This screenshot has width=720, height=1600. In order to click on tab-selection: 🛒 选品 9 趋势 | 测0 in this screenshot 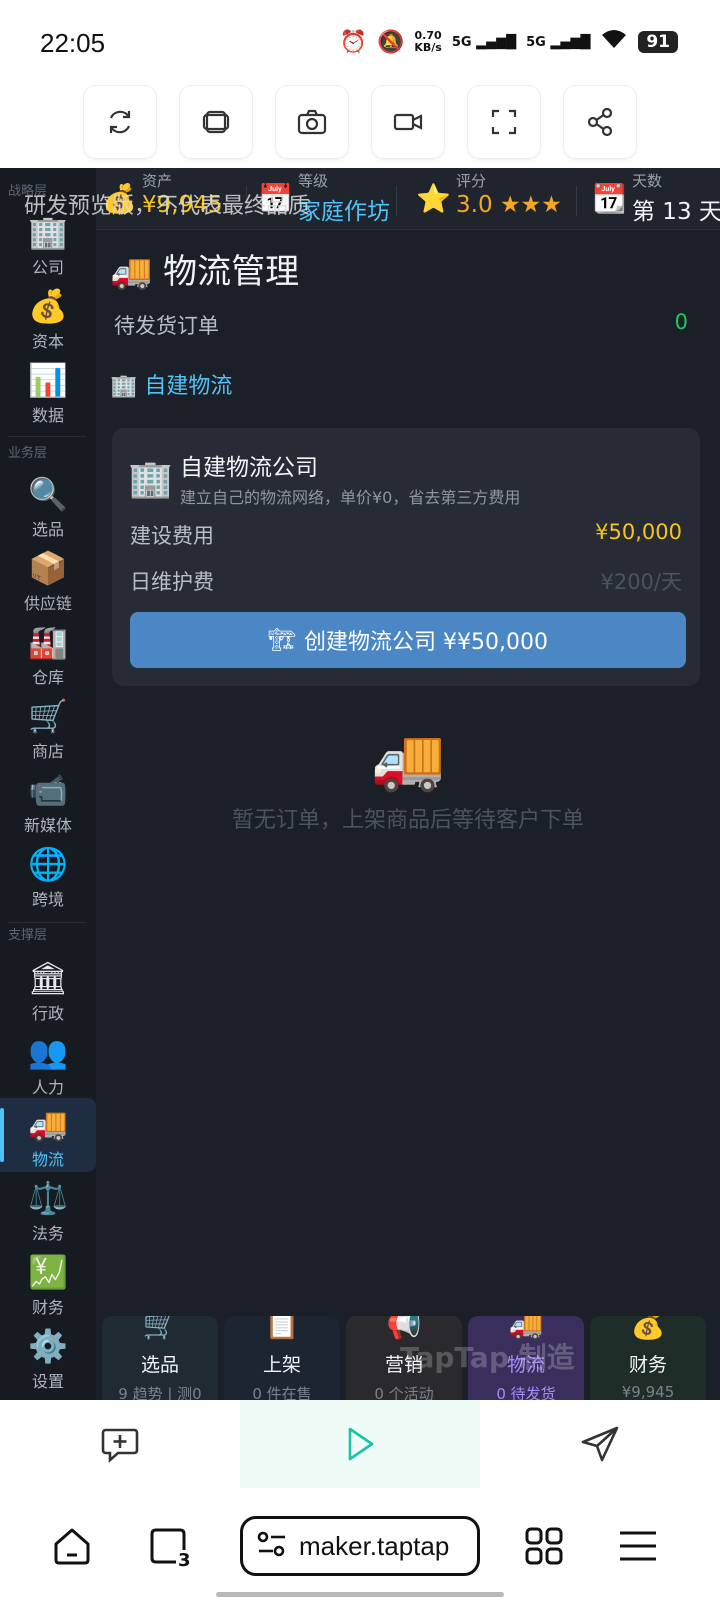, I will do `click(160, 1358)`.